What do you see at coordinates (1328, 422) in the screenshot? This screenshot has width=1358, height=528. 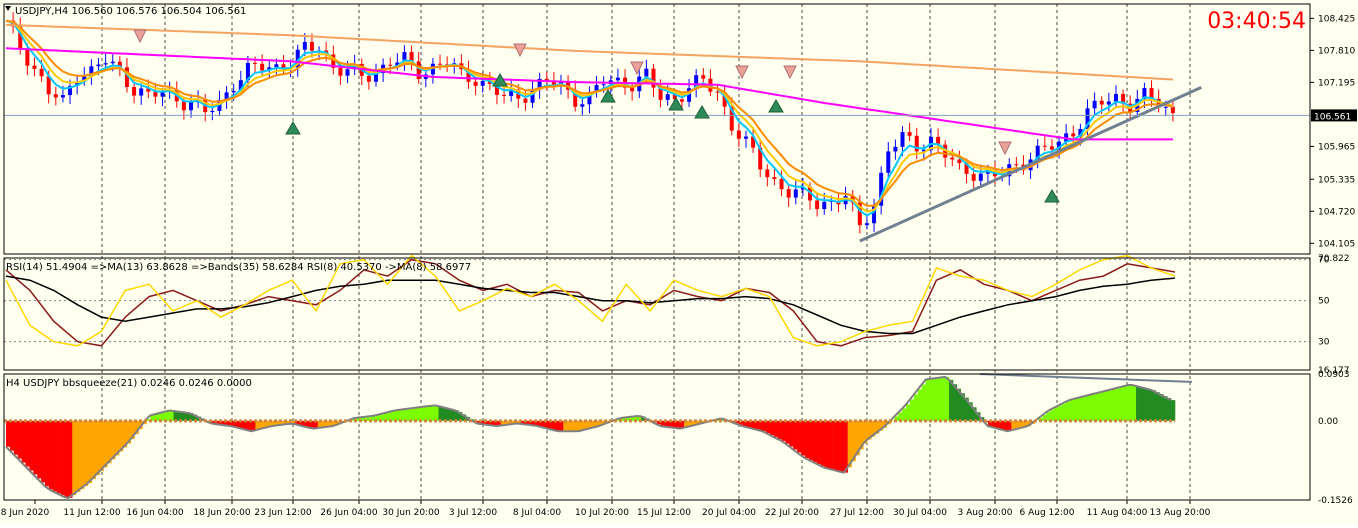 I see `squeeze-tick-label: 0.00` at bounding box center [1328, 422].